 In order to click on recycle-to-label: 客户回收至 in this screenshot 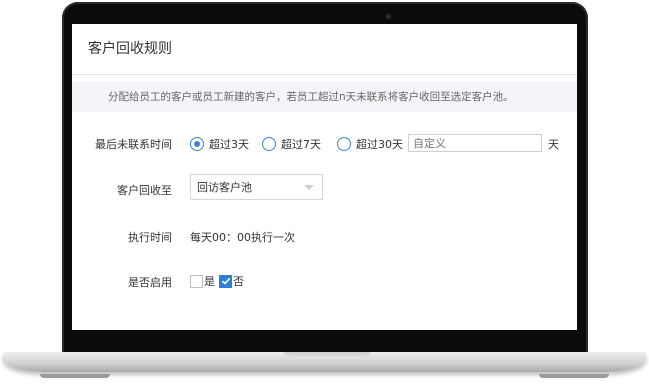, I will do `click(144, 190)`.